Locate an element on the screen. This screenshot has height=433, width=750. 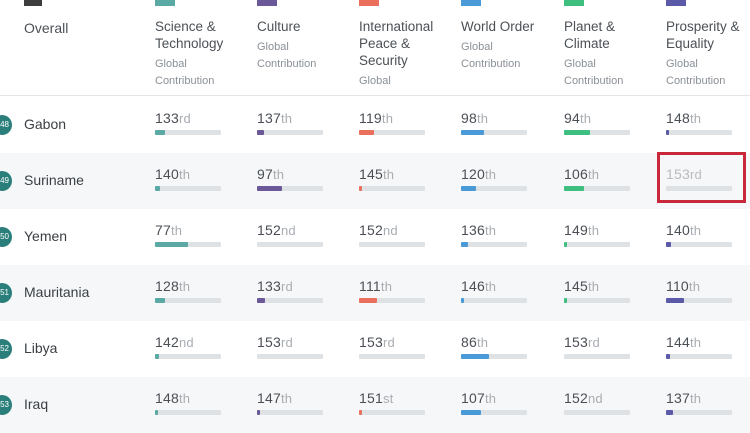
rank-cell: 149th is located at coordinates (599, 234).